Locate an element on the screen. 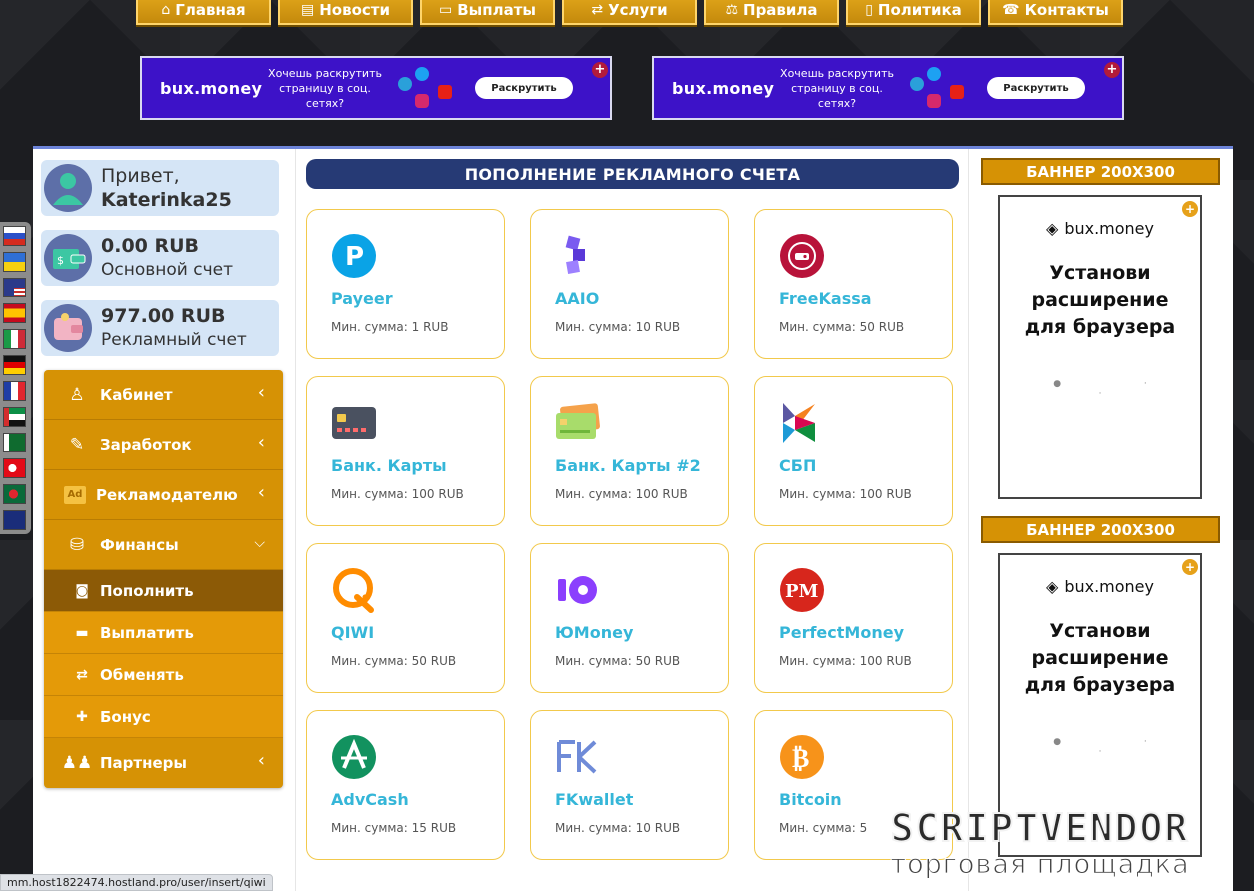  nav-home: ⌂ Главная is located at coordinates (203, 12).